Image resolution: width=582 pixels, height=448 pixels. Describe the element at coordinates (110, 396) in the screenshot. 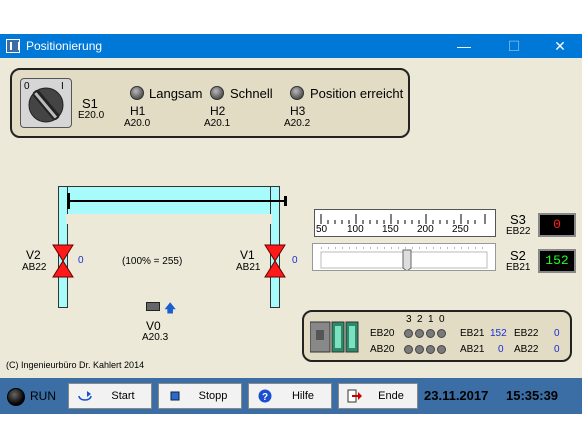

I see `start-button: Start` at that location.